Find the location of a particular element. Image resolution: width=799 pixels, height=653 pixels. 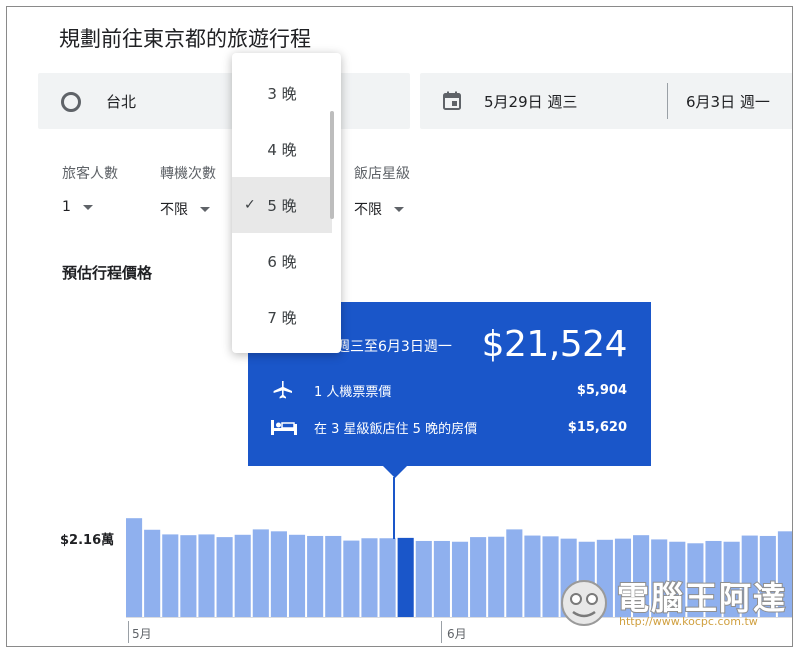

nights-option-label: 6 晚 is located at coordinates (282, 261).